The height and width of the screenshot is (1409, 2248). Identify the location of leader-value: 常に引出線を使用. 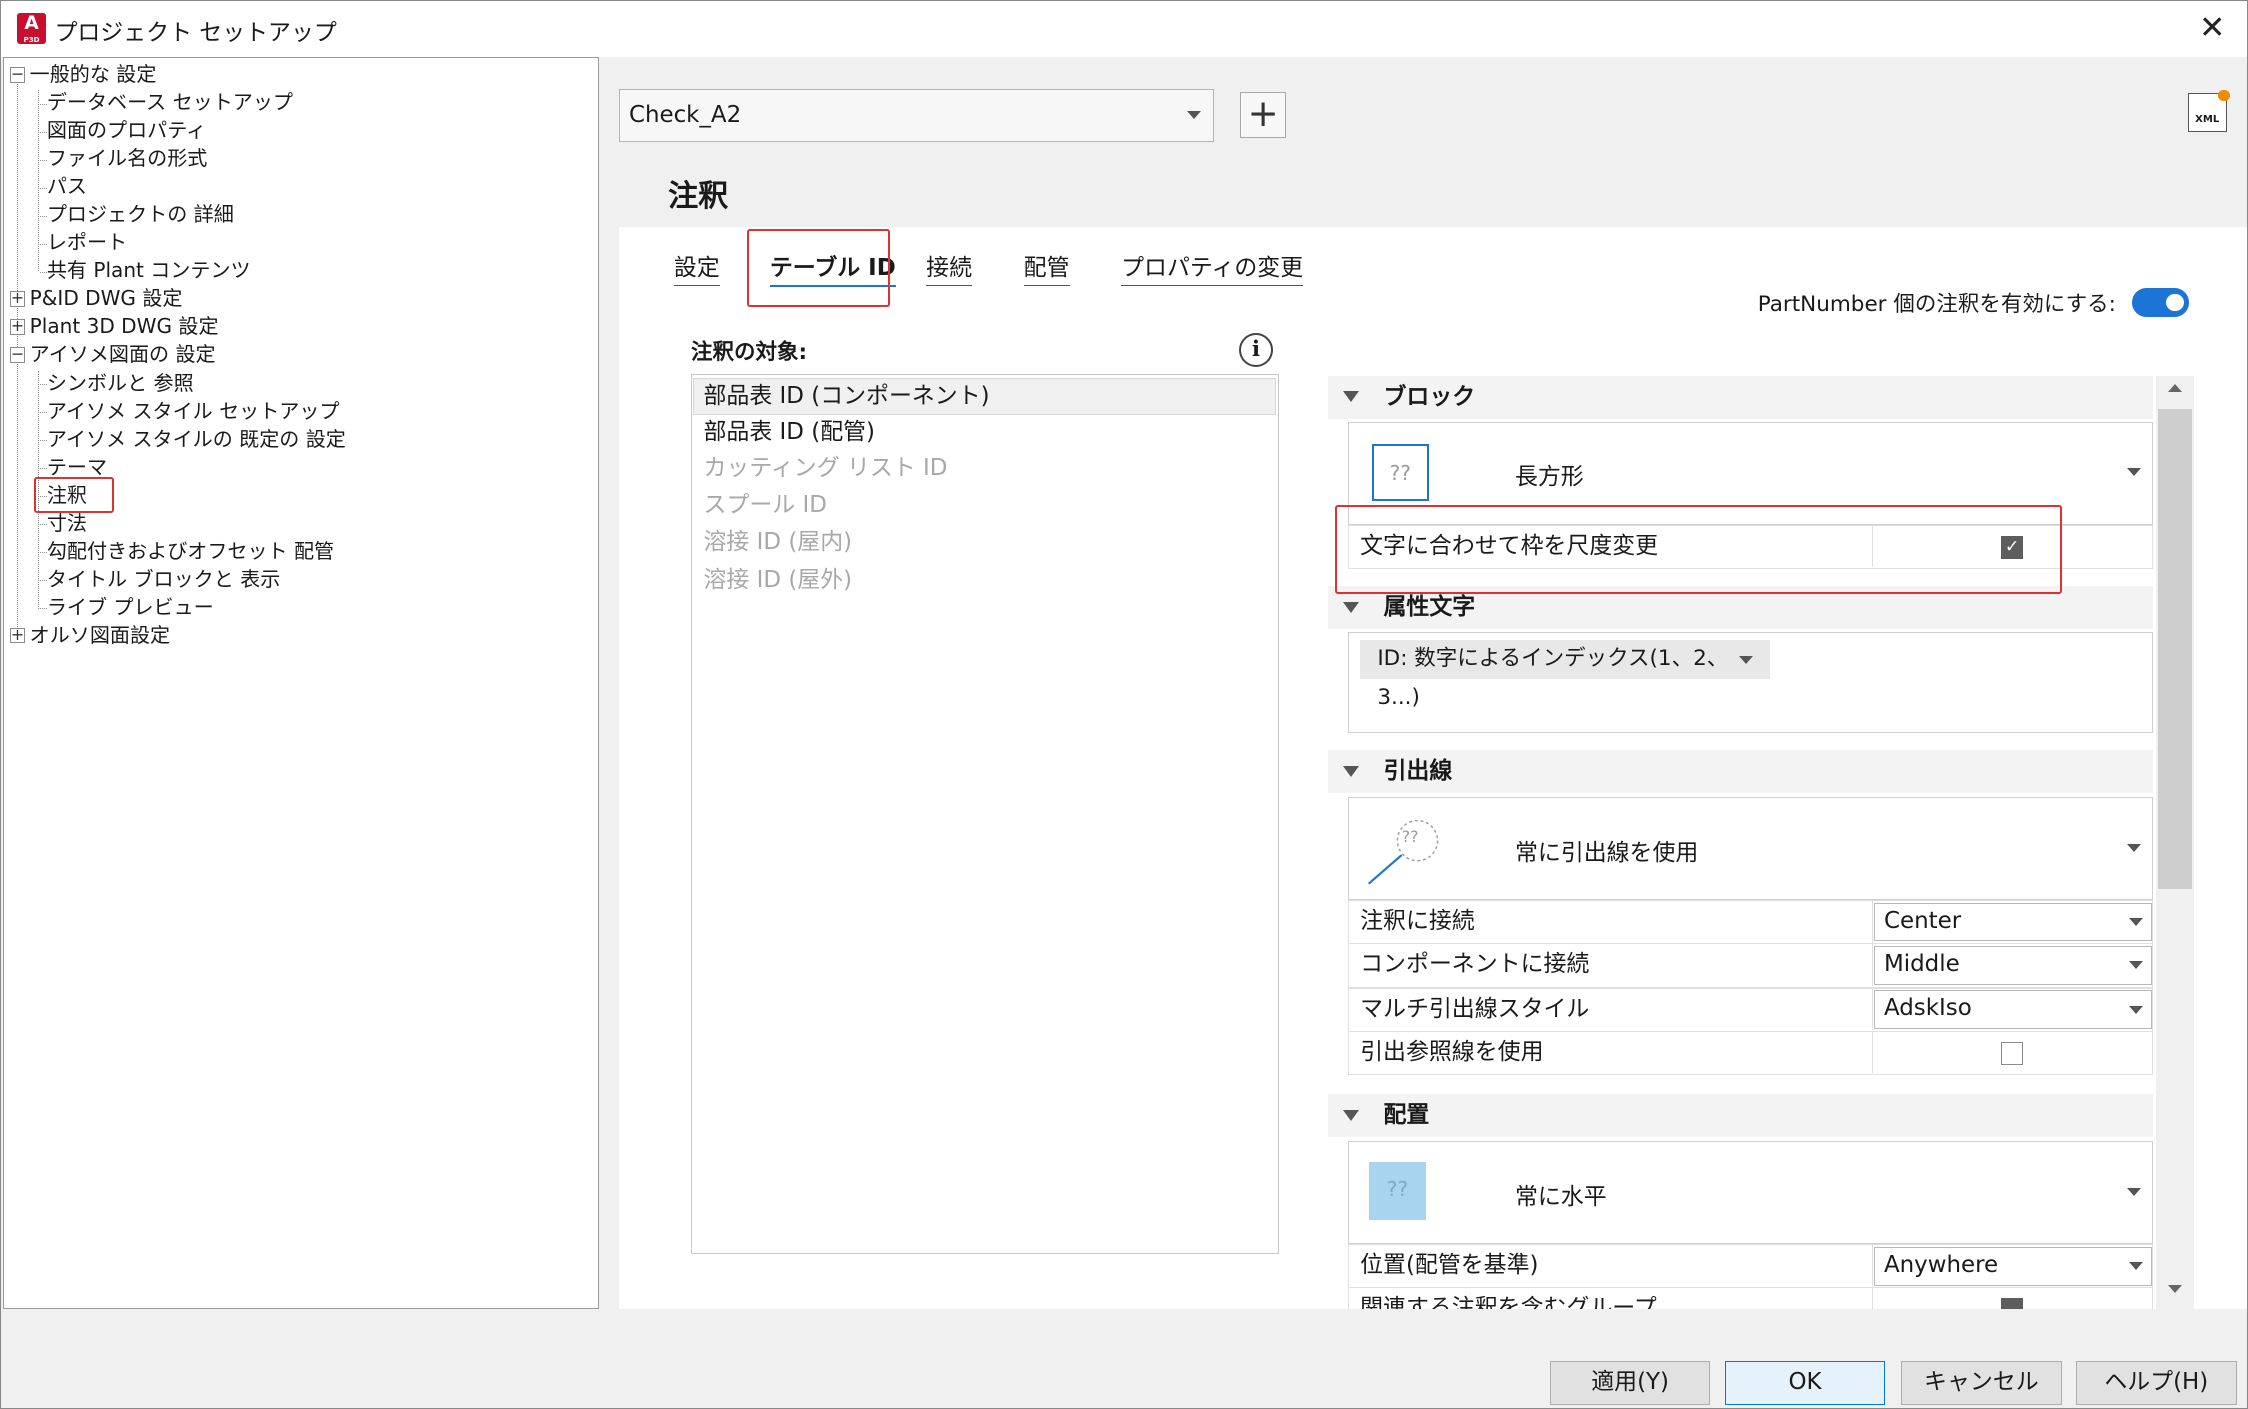
(1606, 852).